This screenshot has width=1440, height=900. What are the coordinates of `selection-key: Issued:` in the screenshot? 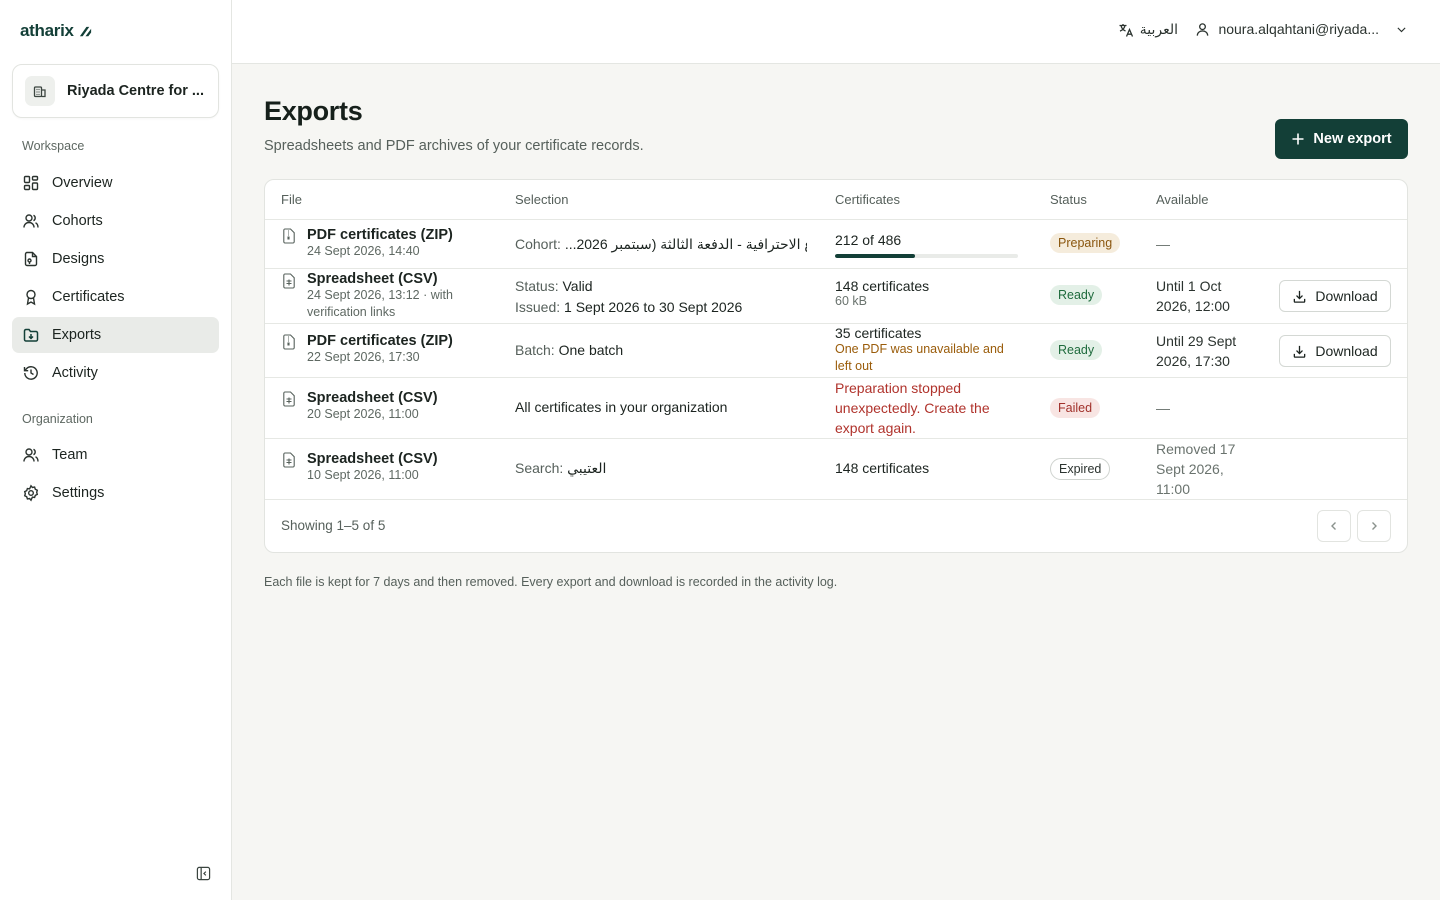 It's located at (538, 307).